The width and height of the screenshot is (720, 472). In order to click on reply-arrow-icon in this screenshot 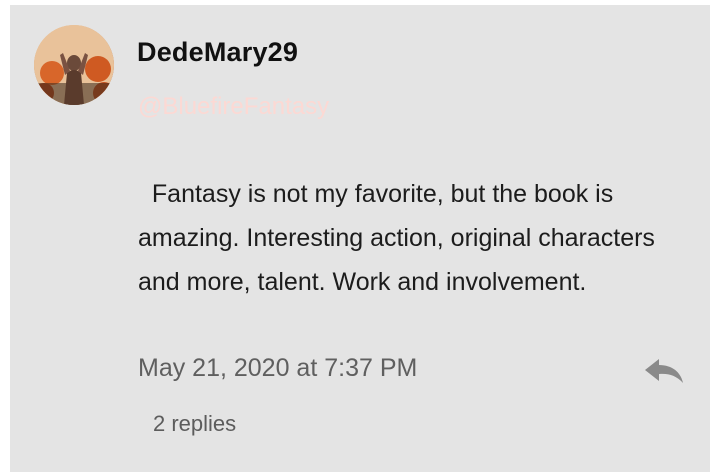, I will do `click(664, 371)`.